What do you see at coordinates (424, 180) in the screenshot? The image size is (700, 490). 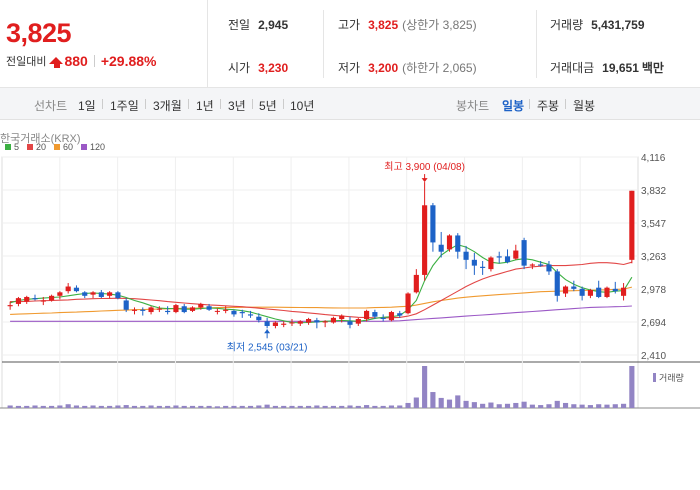 I see `max-price-arrowhead` at bounding box center [424, 180].